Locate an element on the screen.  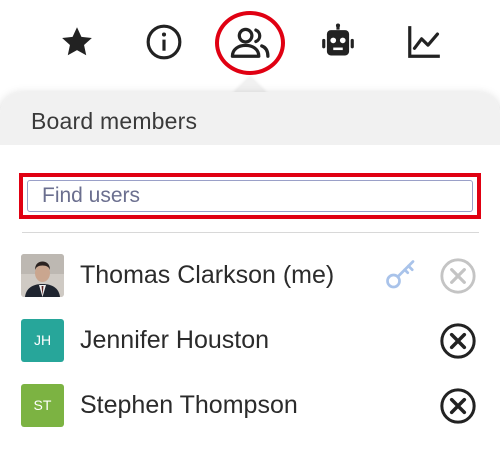
admin-key-icon is located at coordinates (401, 275).